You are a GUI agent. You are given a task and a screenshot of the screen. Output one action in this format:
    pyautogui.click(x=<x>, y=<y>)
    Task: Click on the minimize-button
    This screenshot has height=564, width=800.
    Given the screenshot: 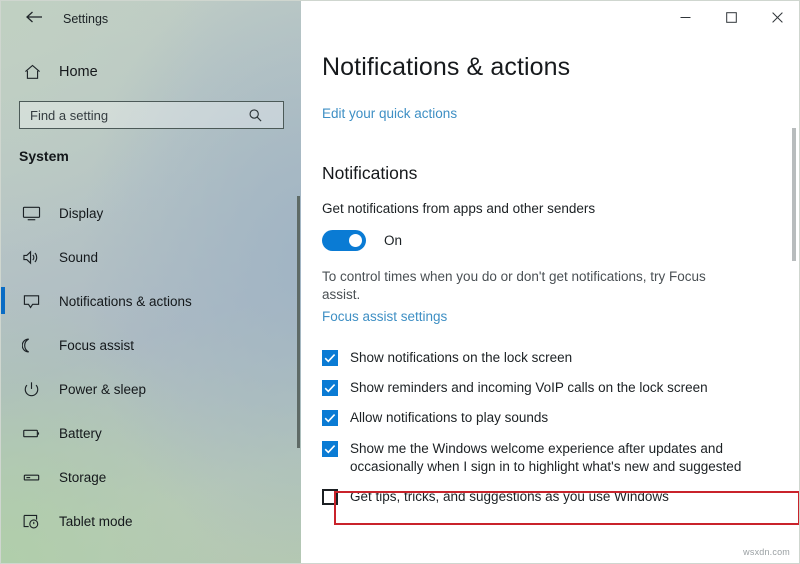 What is the action you would take?
    pyautogui.click(x=685, y=17)
    